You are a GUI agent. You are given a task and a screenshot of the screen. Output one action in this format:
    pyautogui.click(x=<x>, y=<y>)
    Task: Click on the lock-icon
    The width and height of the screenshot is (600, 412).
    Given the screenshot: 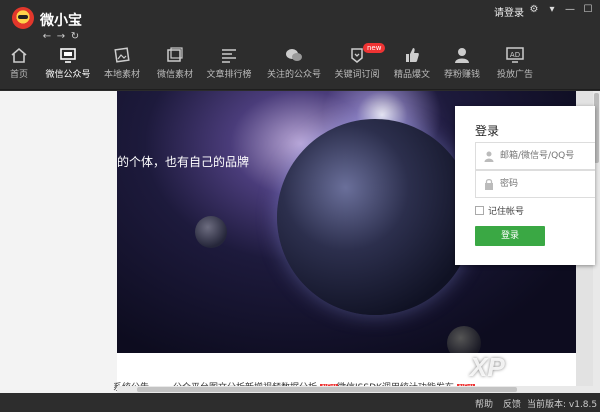 What is the action you would take?
    pyautogui.click(x=489, y=184)
    